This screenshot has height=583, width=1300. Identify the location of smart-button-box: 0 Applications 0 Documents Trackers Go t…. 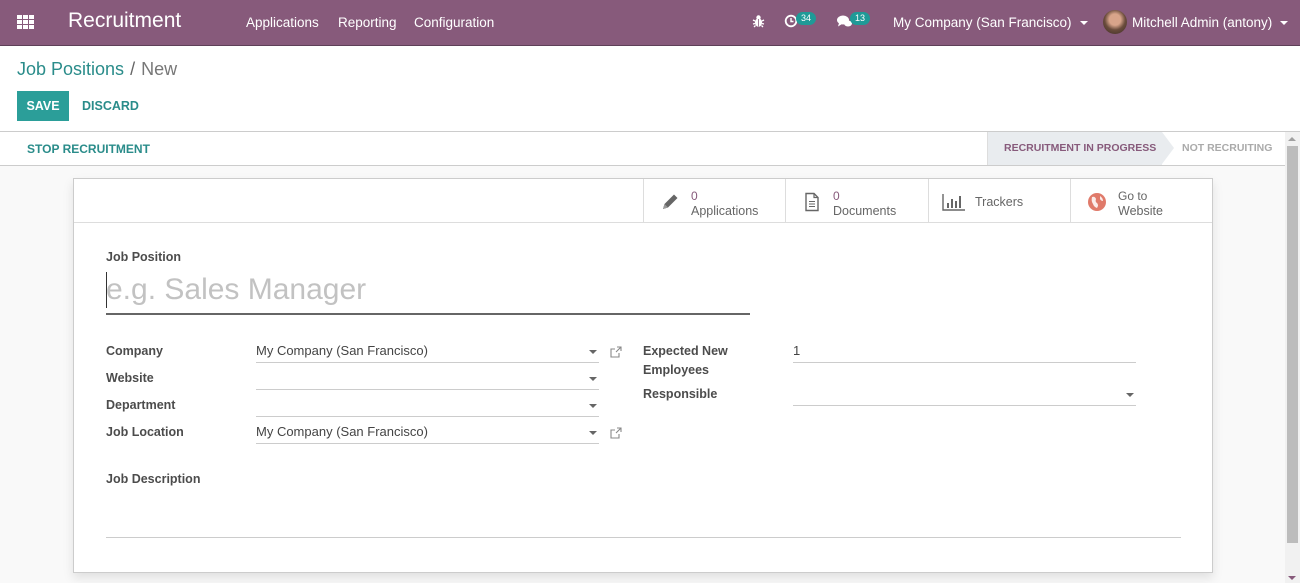
(643, 201).